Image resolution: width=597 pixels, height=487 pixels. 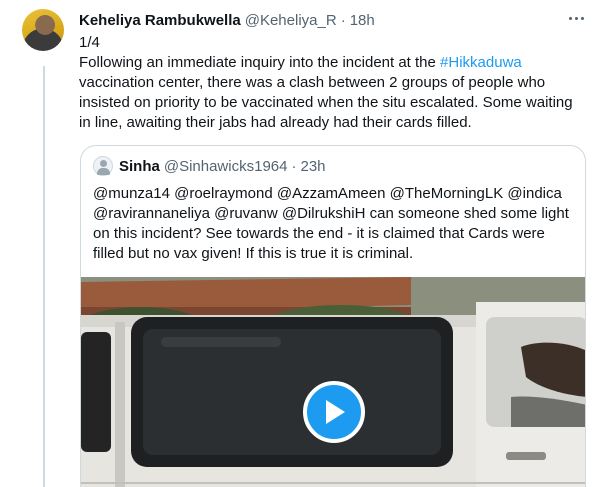 I want to click on play-icon-glyph, so click(x=335, y=412).